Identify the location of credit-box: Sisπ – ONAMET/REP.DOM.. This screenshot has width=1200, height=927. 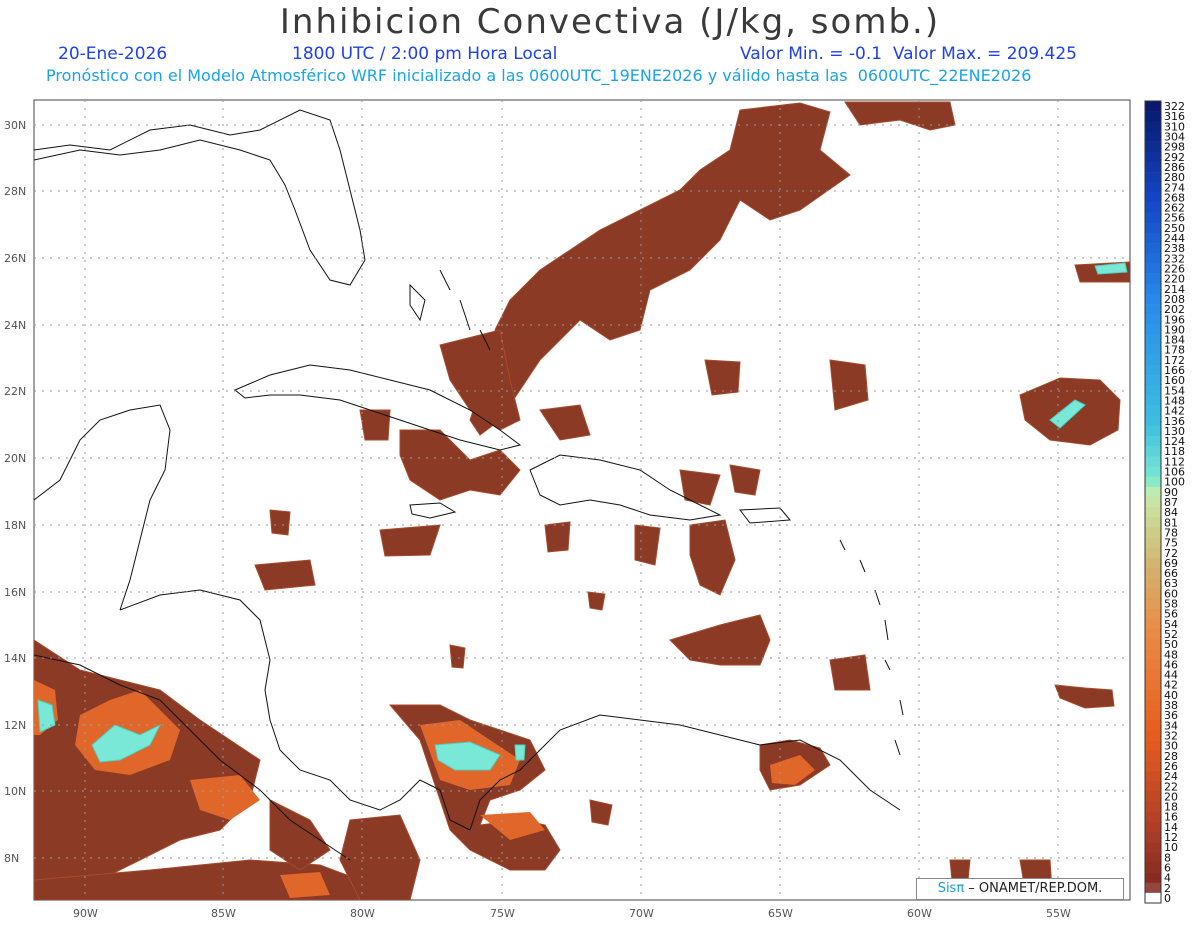
(1020, 889).